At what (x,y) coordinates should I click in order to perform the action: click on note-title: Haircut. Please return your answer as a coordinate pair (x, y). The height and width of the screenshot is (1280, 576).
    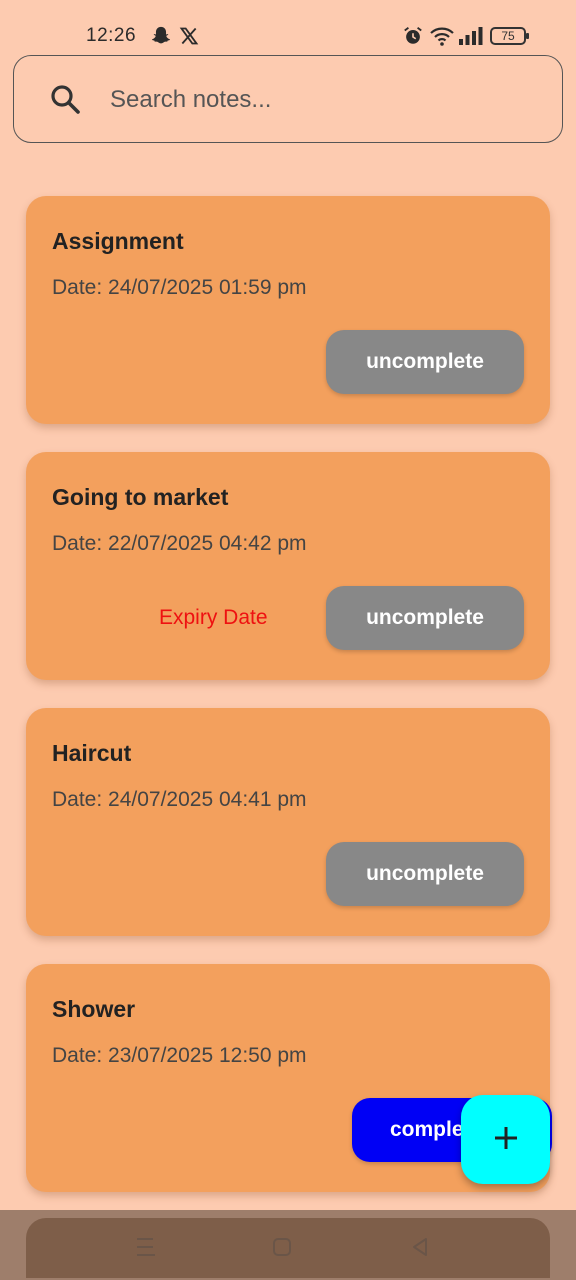
    Looking at the image, I should click on (92, 753).